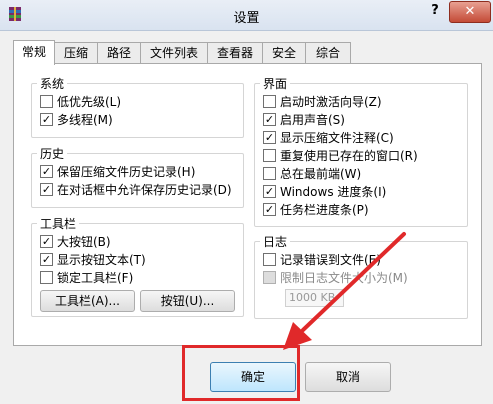 The width and height of the screenshot is (493, 404). Describe the element at coordinates (58, 223) in the screenshot. I see `toolbar-group-title: 工具栏` at that location.